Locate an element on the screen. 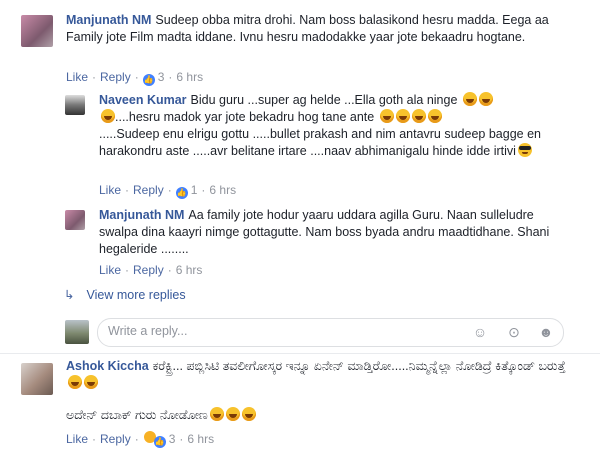 The width and height of the screenshot is (600, 450). view-more-replies: ↳ View more replies is located at coordinates (125, 294).